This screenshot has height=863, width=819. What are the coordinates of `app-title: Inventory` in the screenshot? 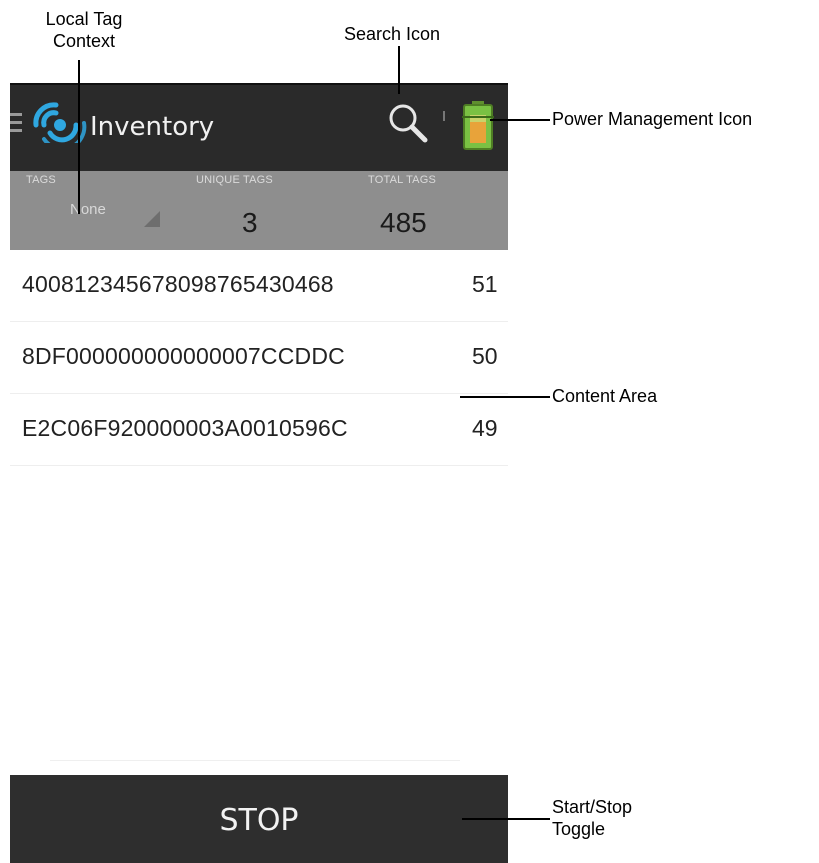 It's located at (152, 127).